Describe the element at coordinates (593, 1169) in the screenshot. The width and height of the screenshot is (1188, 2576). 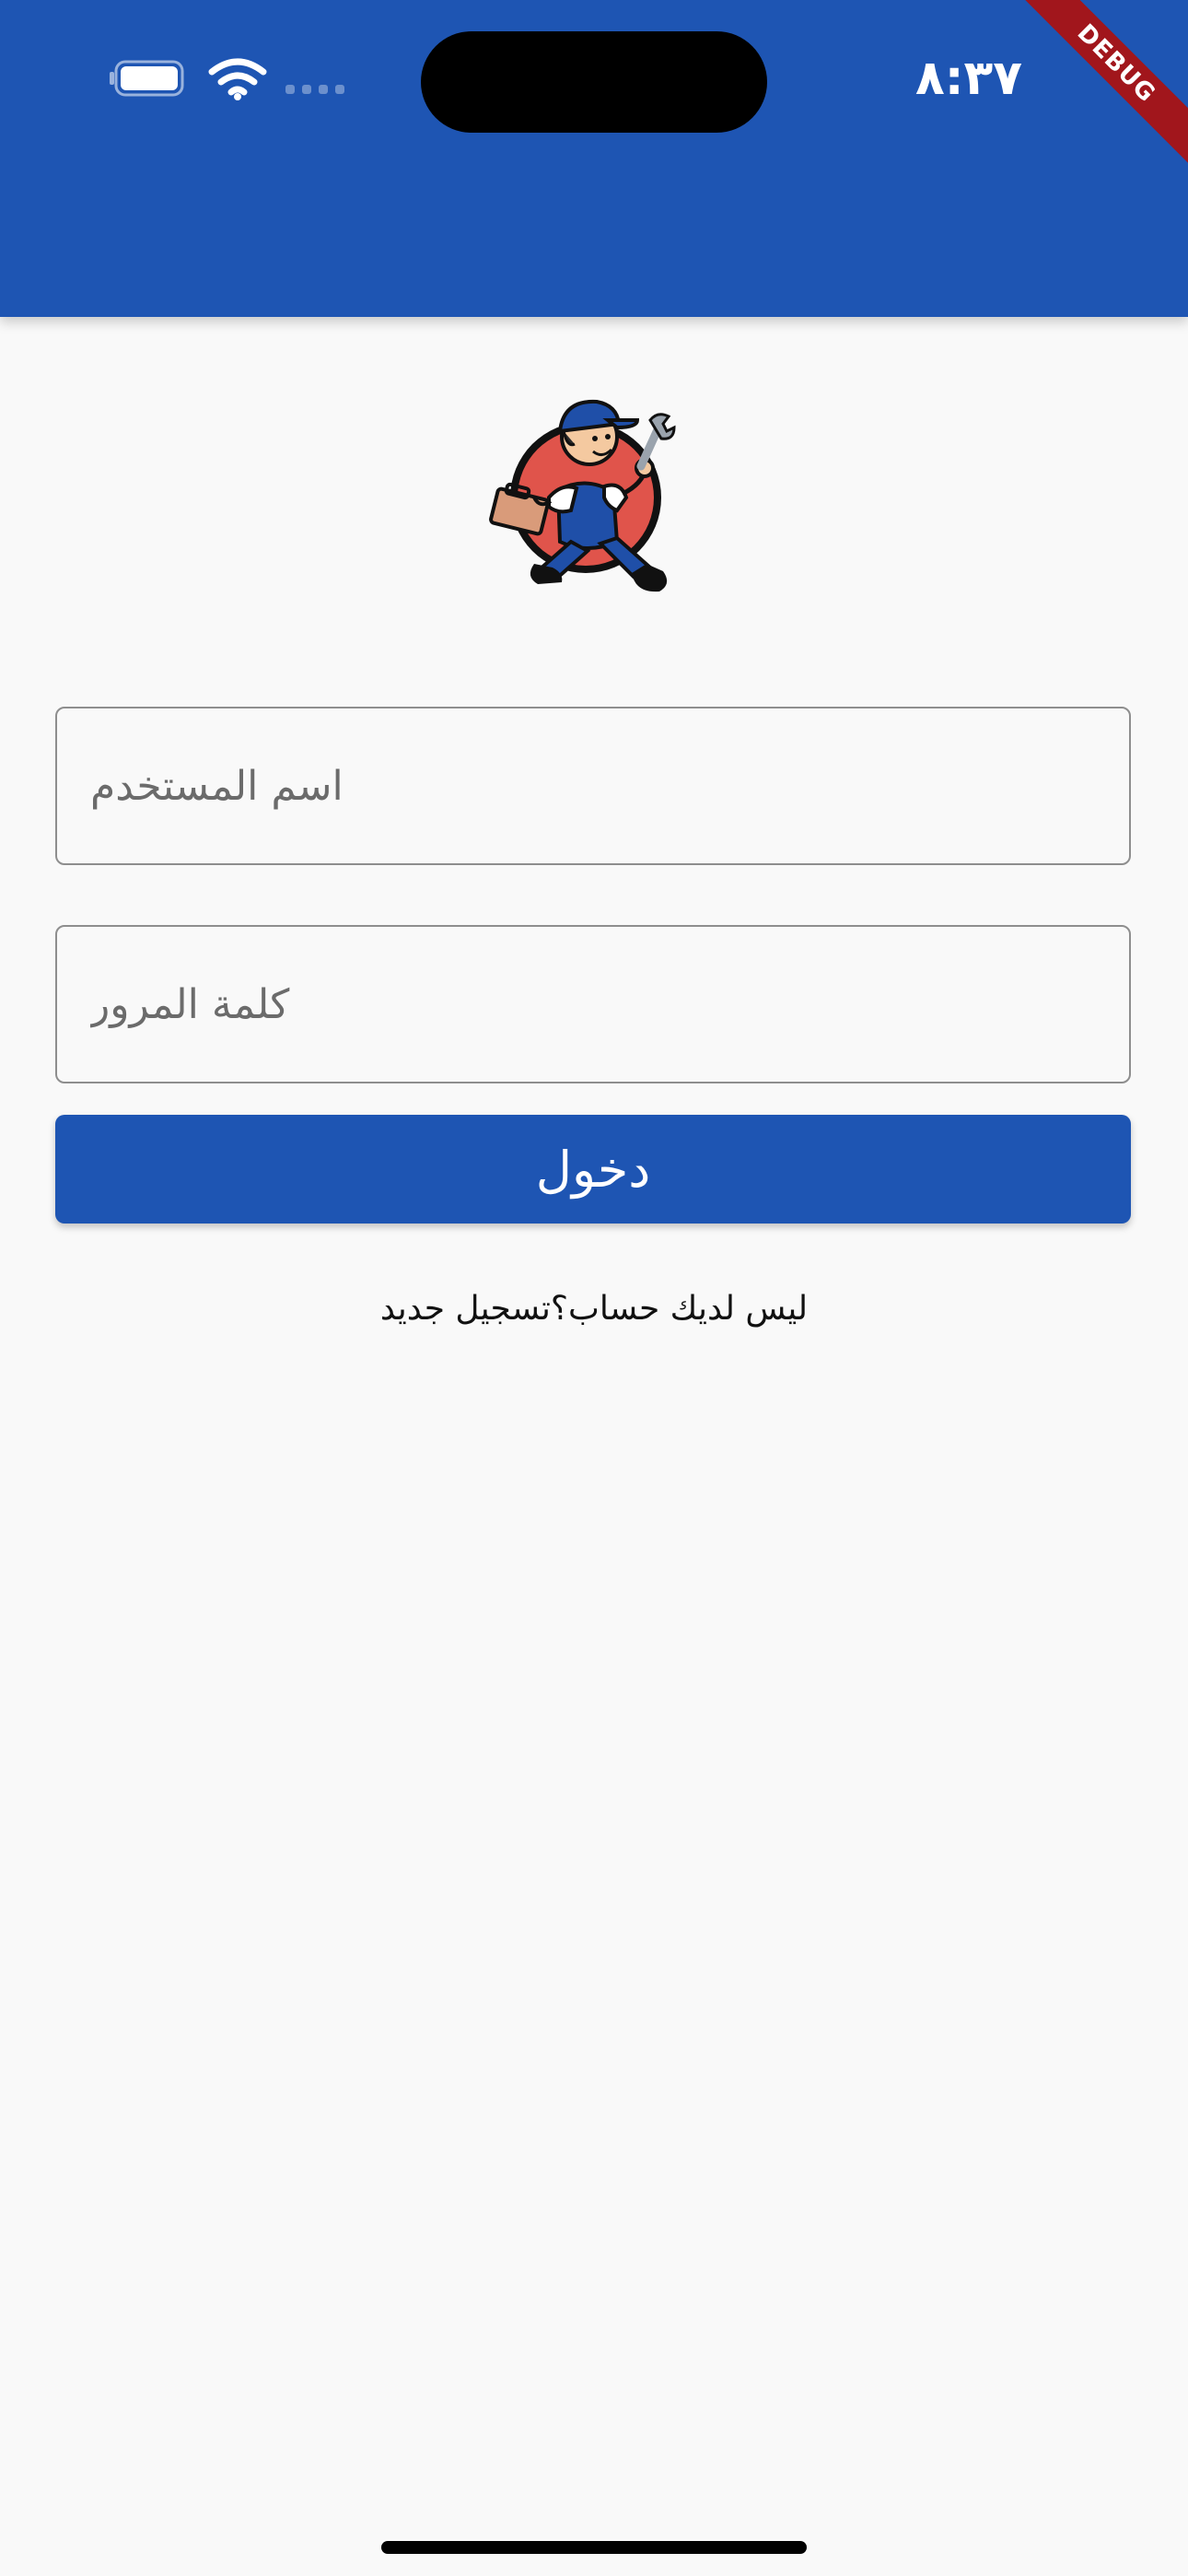
I see `login-button: دخول` at that location.